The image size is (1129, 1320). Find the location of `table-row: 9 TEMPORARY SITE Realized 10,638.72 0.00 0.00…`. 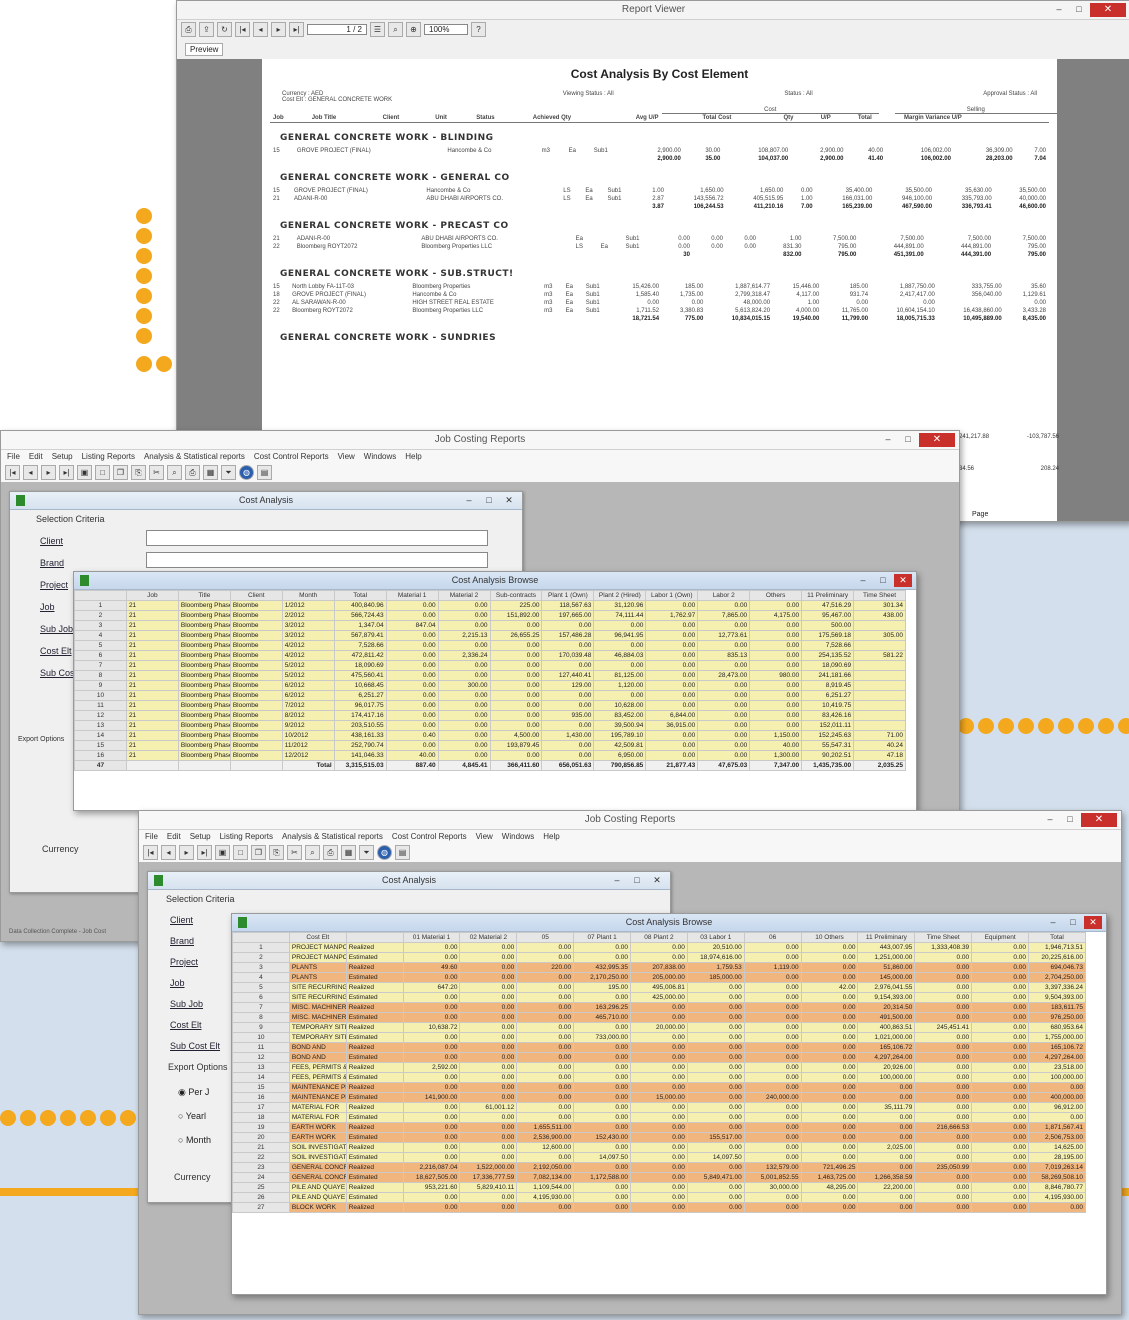

table-row: 9 TEMPORARY SITE Realized 10,638.72 0.00 0.00… is located at coordinates (659, 1027).